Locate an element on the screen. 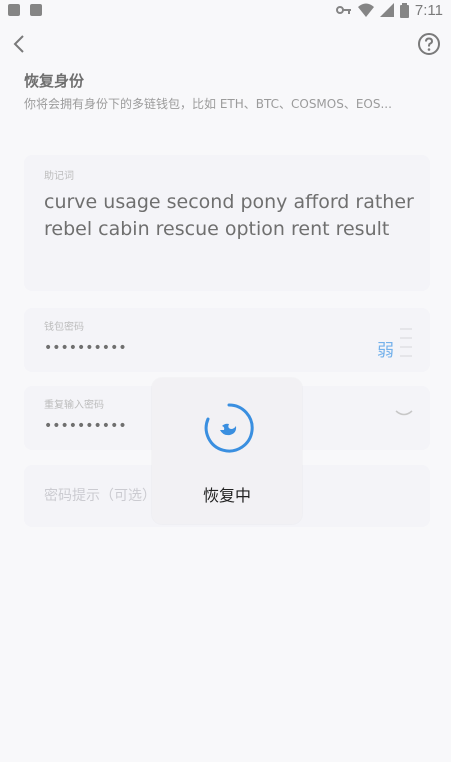 This screenshot has height=762, width=451. loading-dialog: 恢复中 is located at coordinates (227, 451).